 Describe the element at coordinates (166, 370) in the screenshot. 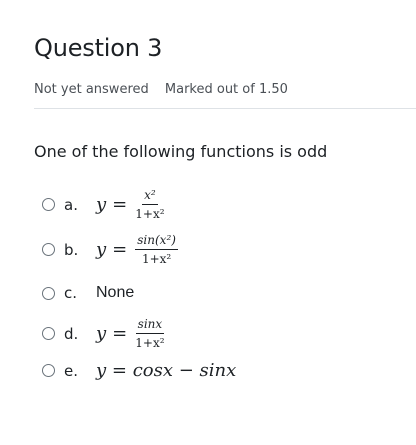

I see `option-e-formula: y = cosx − sinx` at that location.